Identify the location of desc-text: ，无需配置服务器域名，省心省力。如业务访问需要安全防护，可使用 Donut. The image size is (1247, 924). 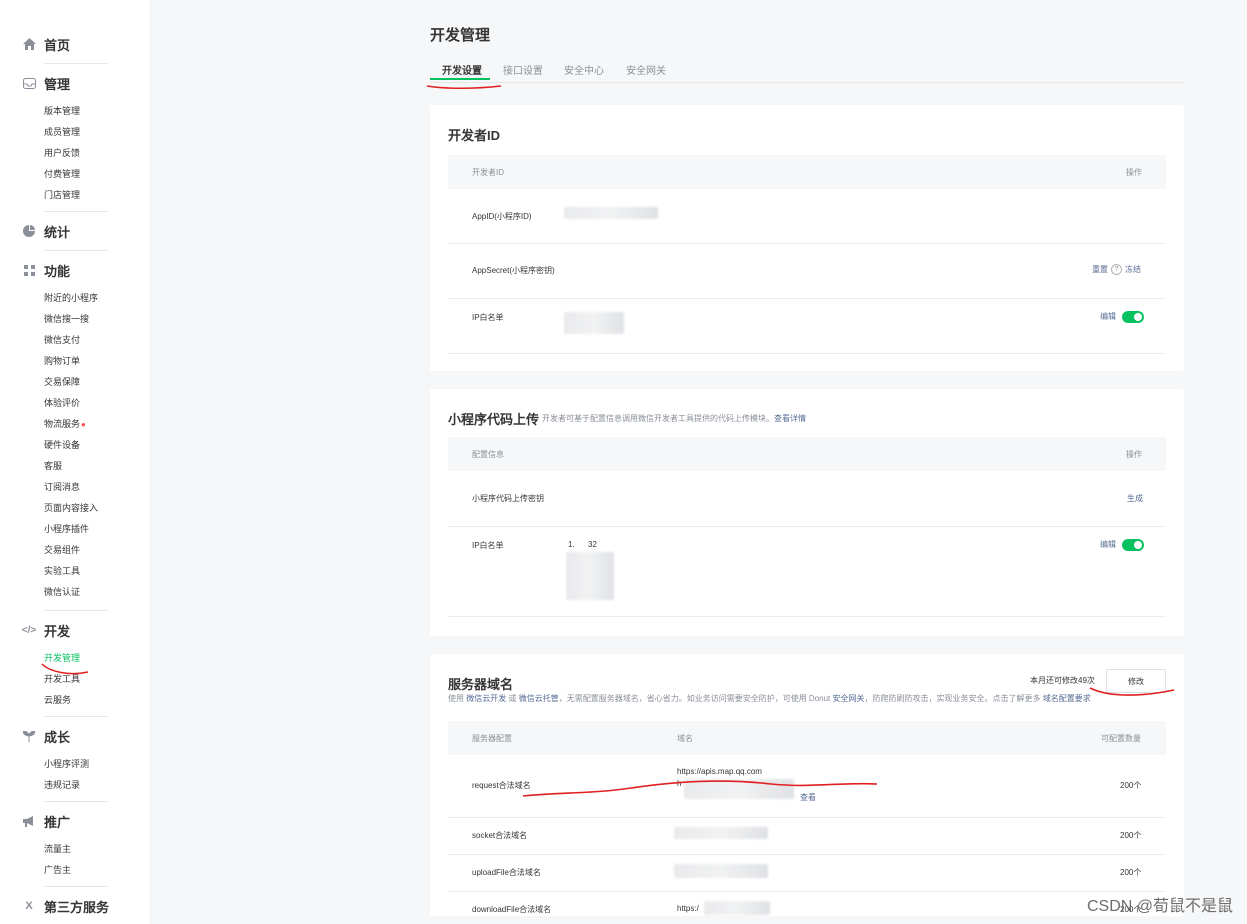
(694, 698).